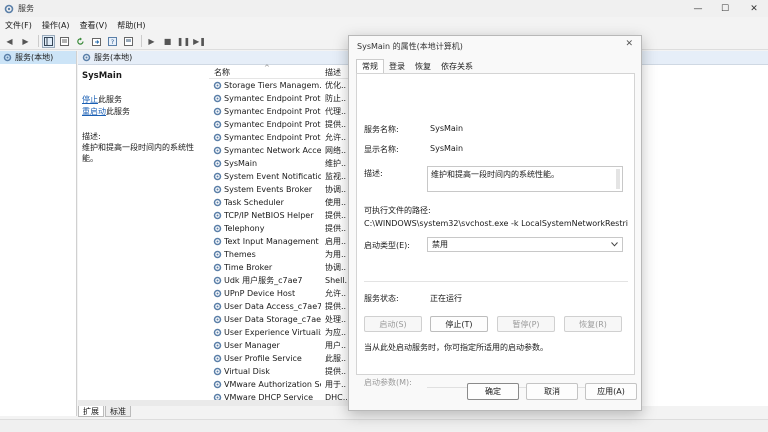  What do you see at coordinates (18, 25) in the screenshot?
I see `menu-file: 文件(F)` at bounding box center [18, 25].